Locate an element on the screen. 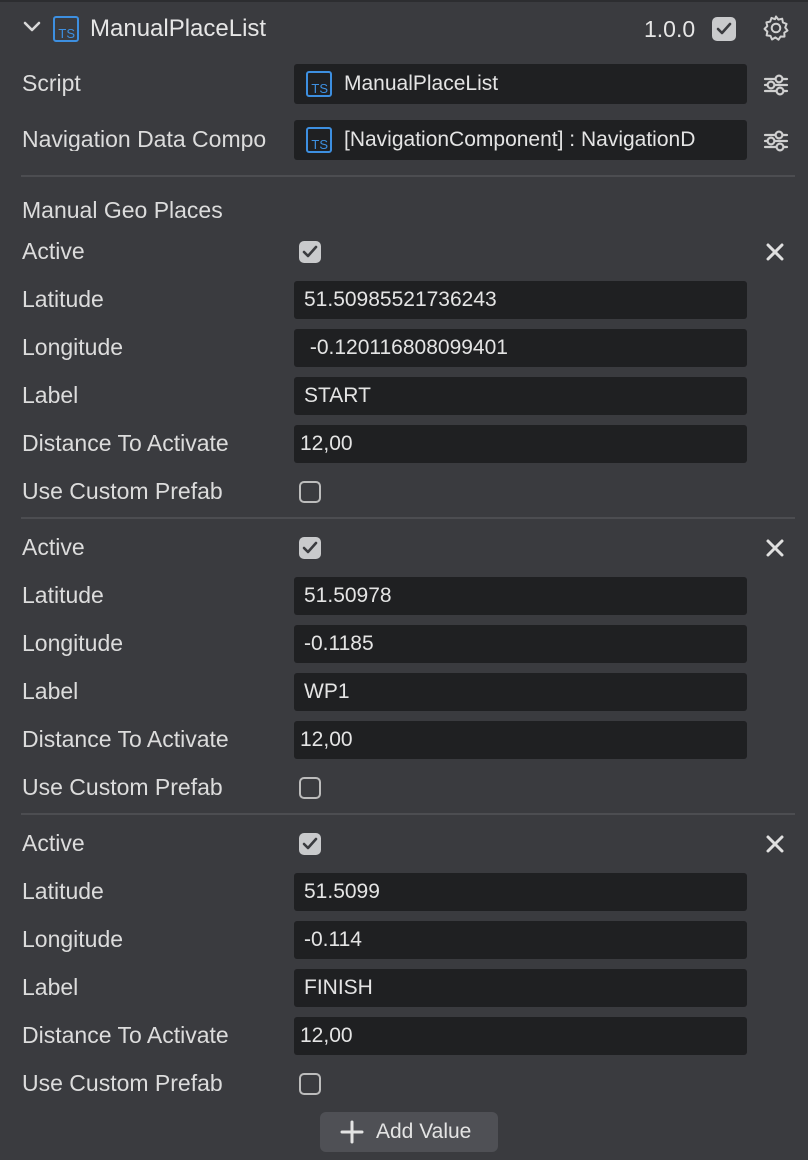  gear-icon is located at coordinates (776, 28).